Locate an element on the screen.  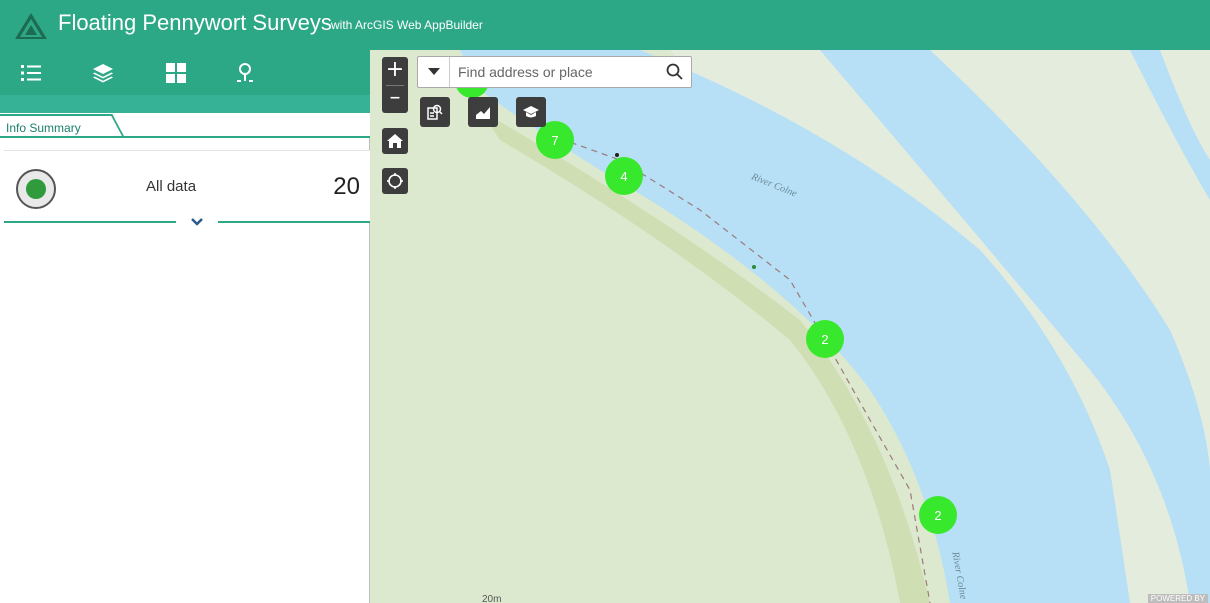
chevron-down-icon is located at coordinates (197, 222).